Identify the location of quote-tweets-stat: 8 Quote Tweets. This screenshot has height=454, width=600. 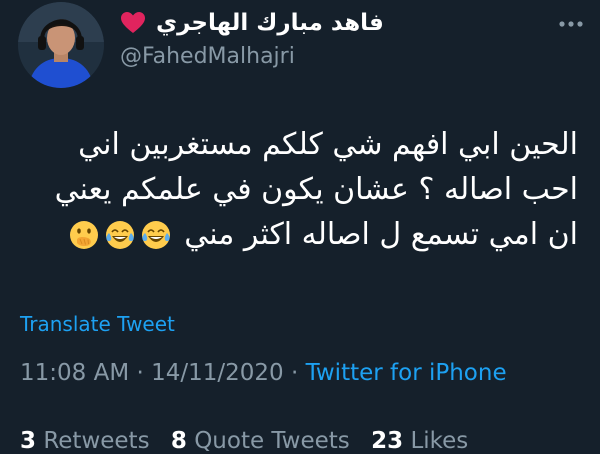
(260, 441).